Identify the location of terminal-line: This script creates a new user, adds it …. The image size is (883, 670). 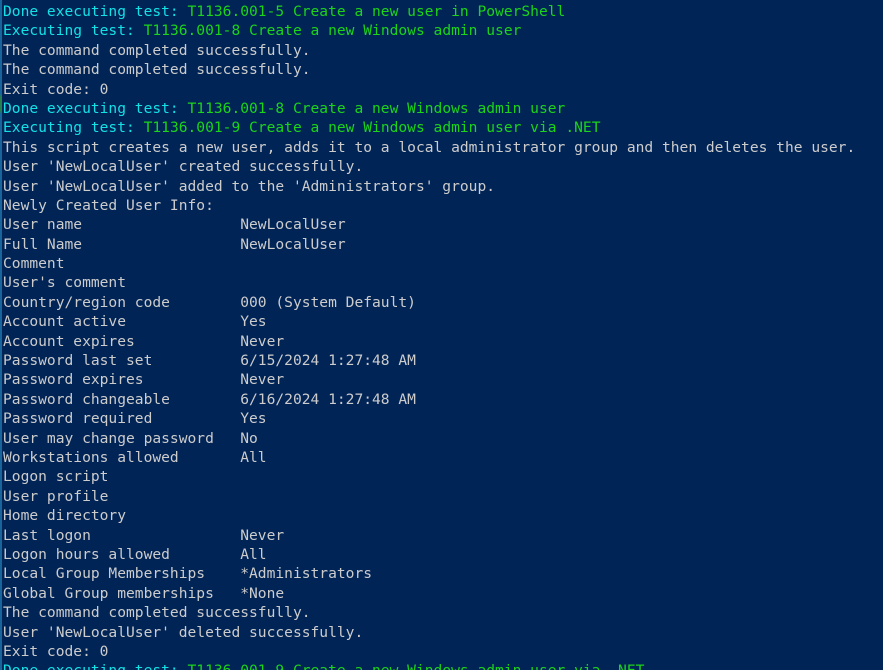
(443, 147).